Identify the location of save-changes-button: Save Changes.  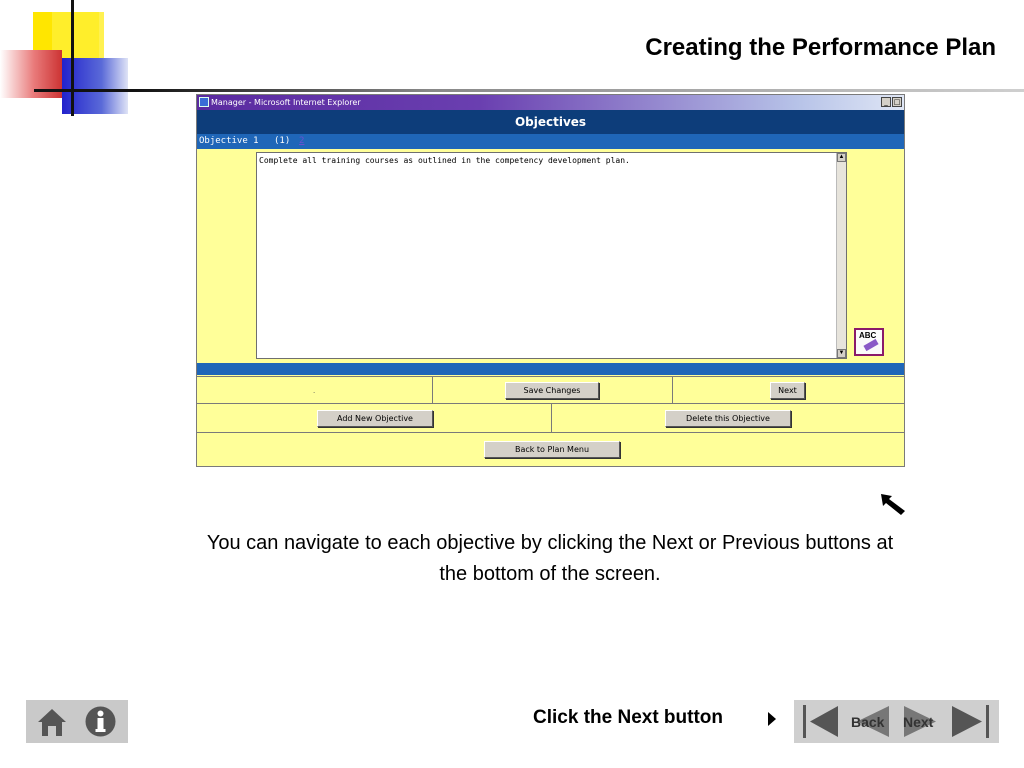
(552, 390).